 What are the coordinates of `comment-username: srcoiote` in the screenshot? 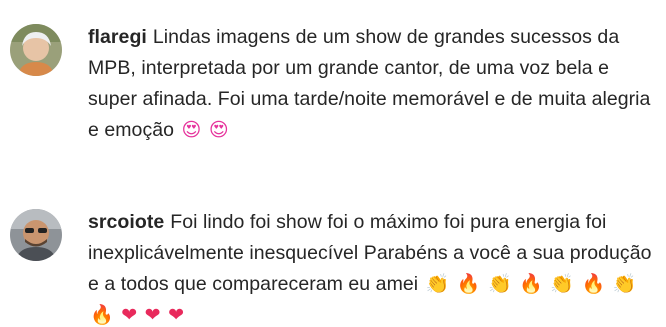 It's located at (126, 222).